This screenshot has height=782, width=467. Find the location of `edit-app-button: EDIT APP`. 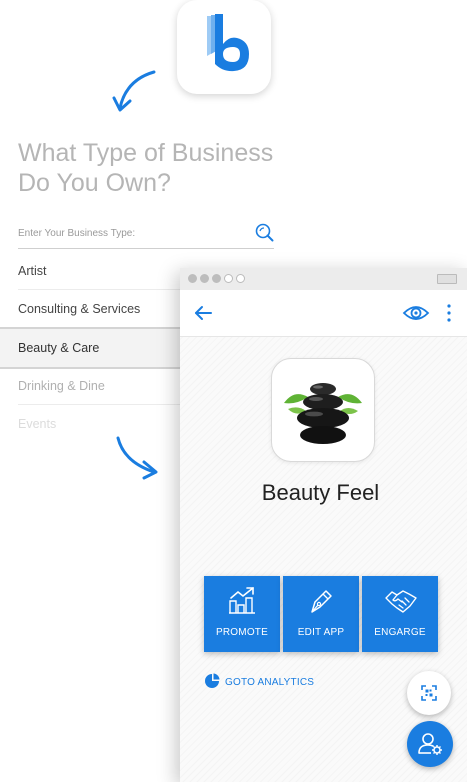

edit-app-button: EDIT APP is located at coordinates (321, 614).